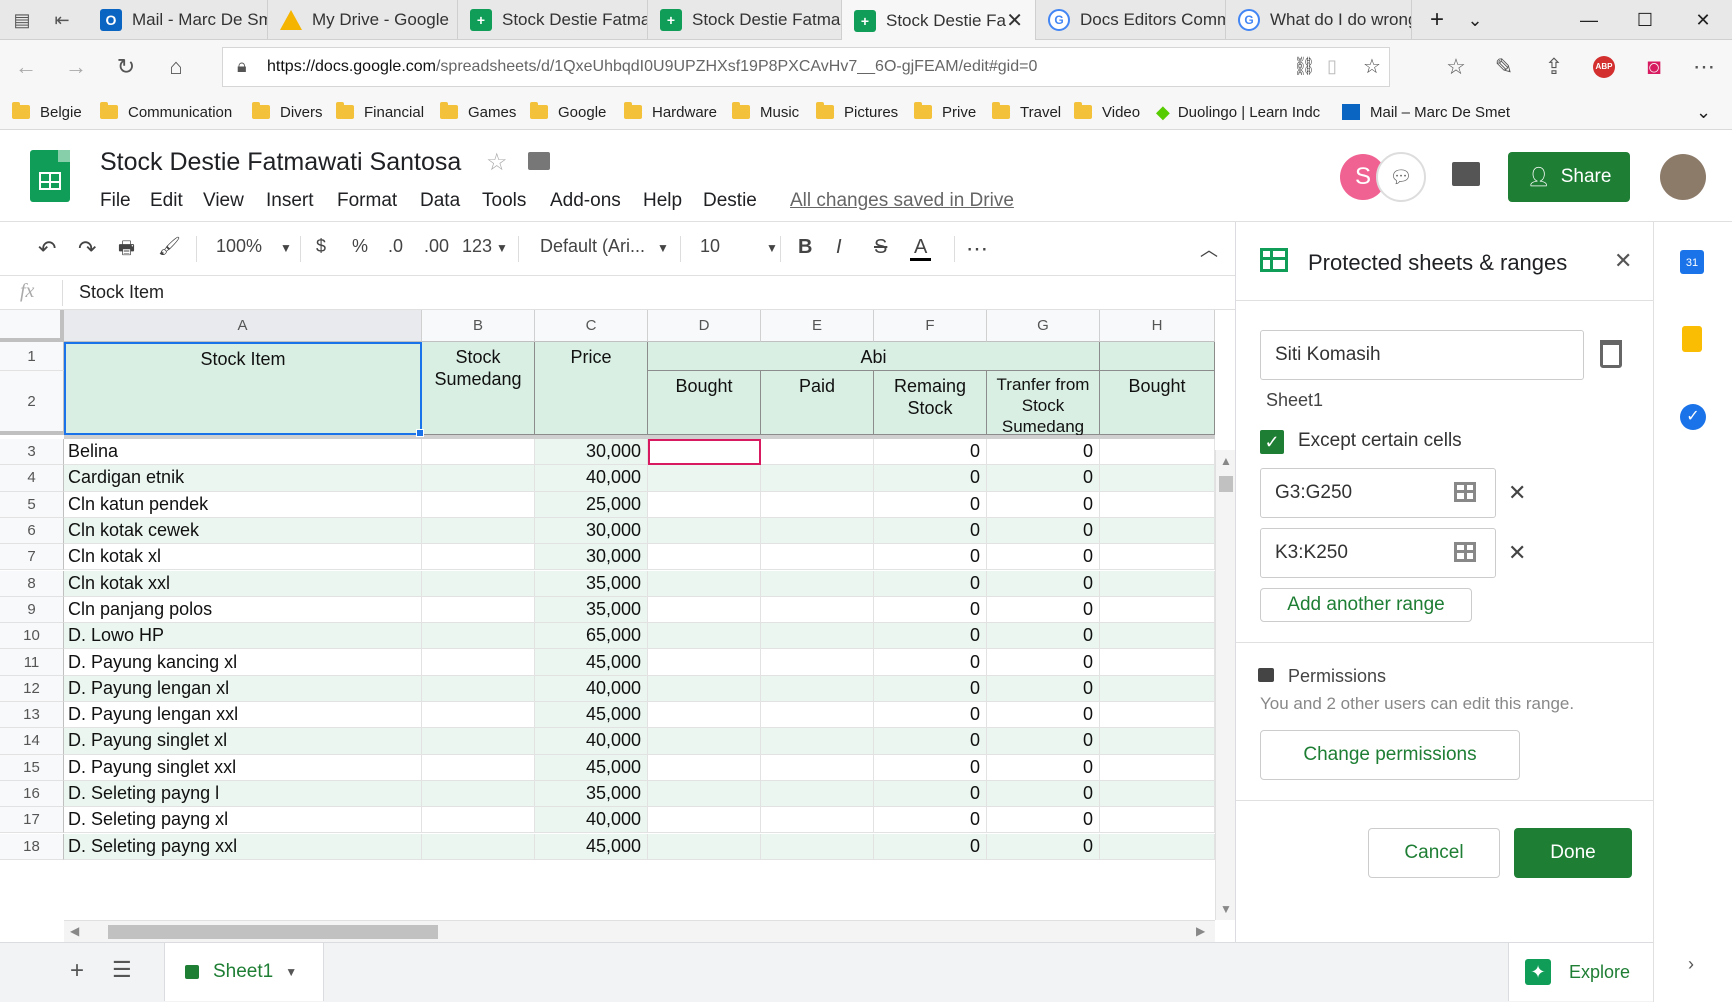 This screenshot has height=1002, width=1732. What do you see at coordinates (1107, 112) in the screenshot?
I see `bookmark-folder: Video` at bounding box center [1107, 112].